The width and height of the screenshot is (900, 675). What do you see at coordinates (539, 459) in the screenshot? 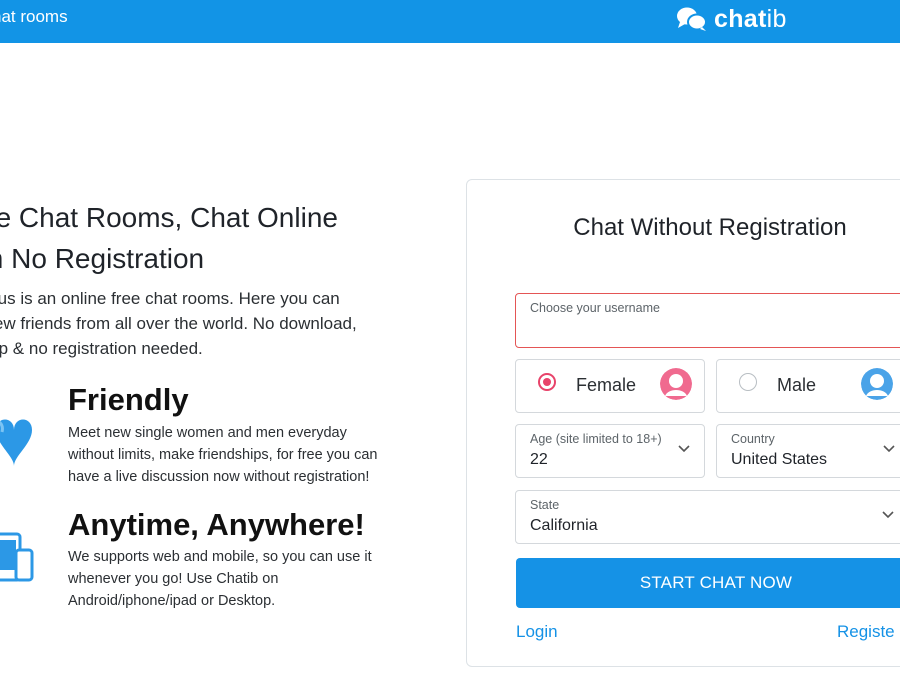
I see `age-value: 22` at bounding box center [539, 459].